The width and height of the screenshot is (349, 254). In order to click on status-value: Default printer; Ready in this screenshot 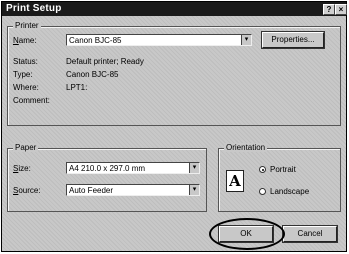, I will do `click(105, 61)`.